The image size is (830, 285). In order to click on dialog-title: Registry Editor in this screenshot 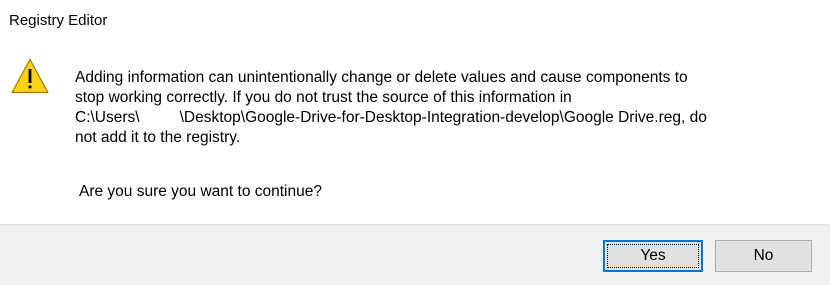, I will do `click(58, 20)`.